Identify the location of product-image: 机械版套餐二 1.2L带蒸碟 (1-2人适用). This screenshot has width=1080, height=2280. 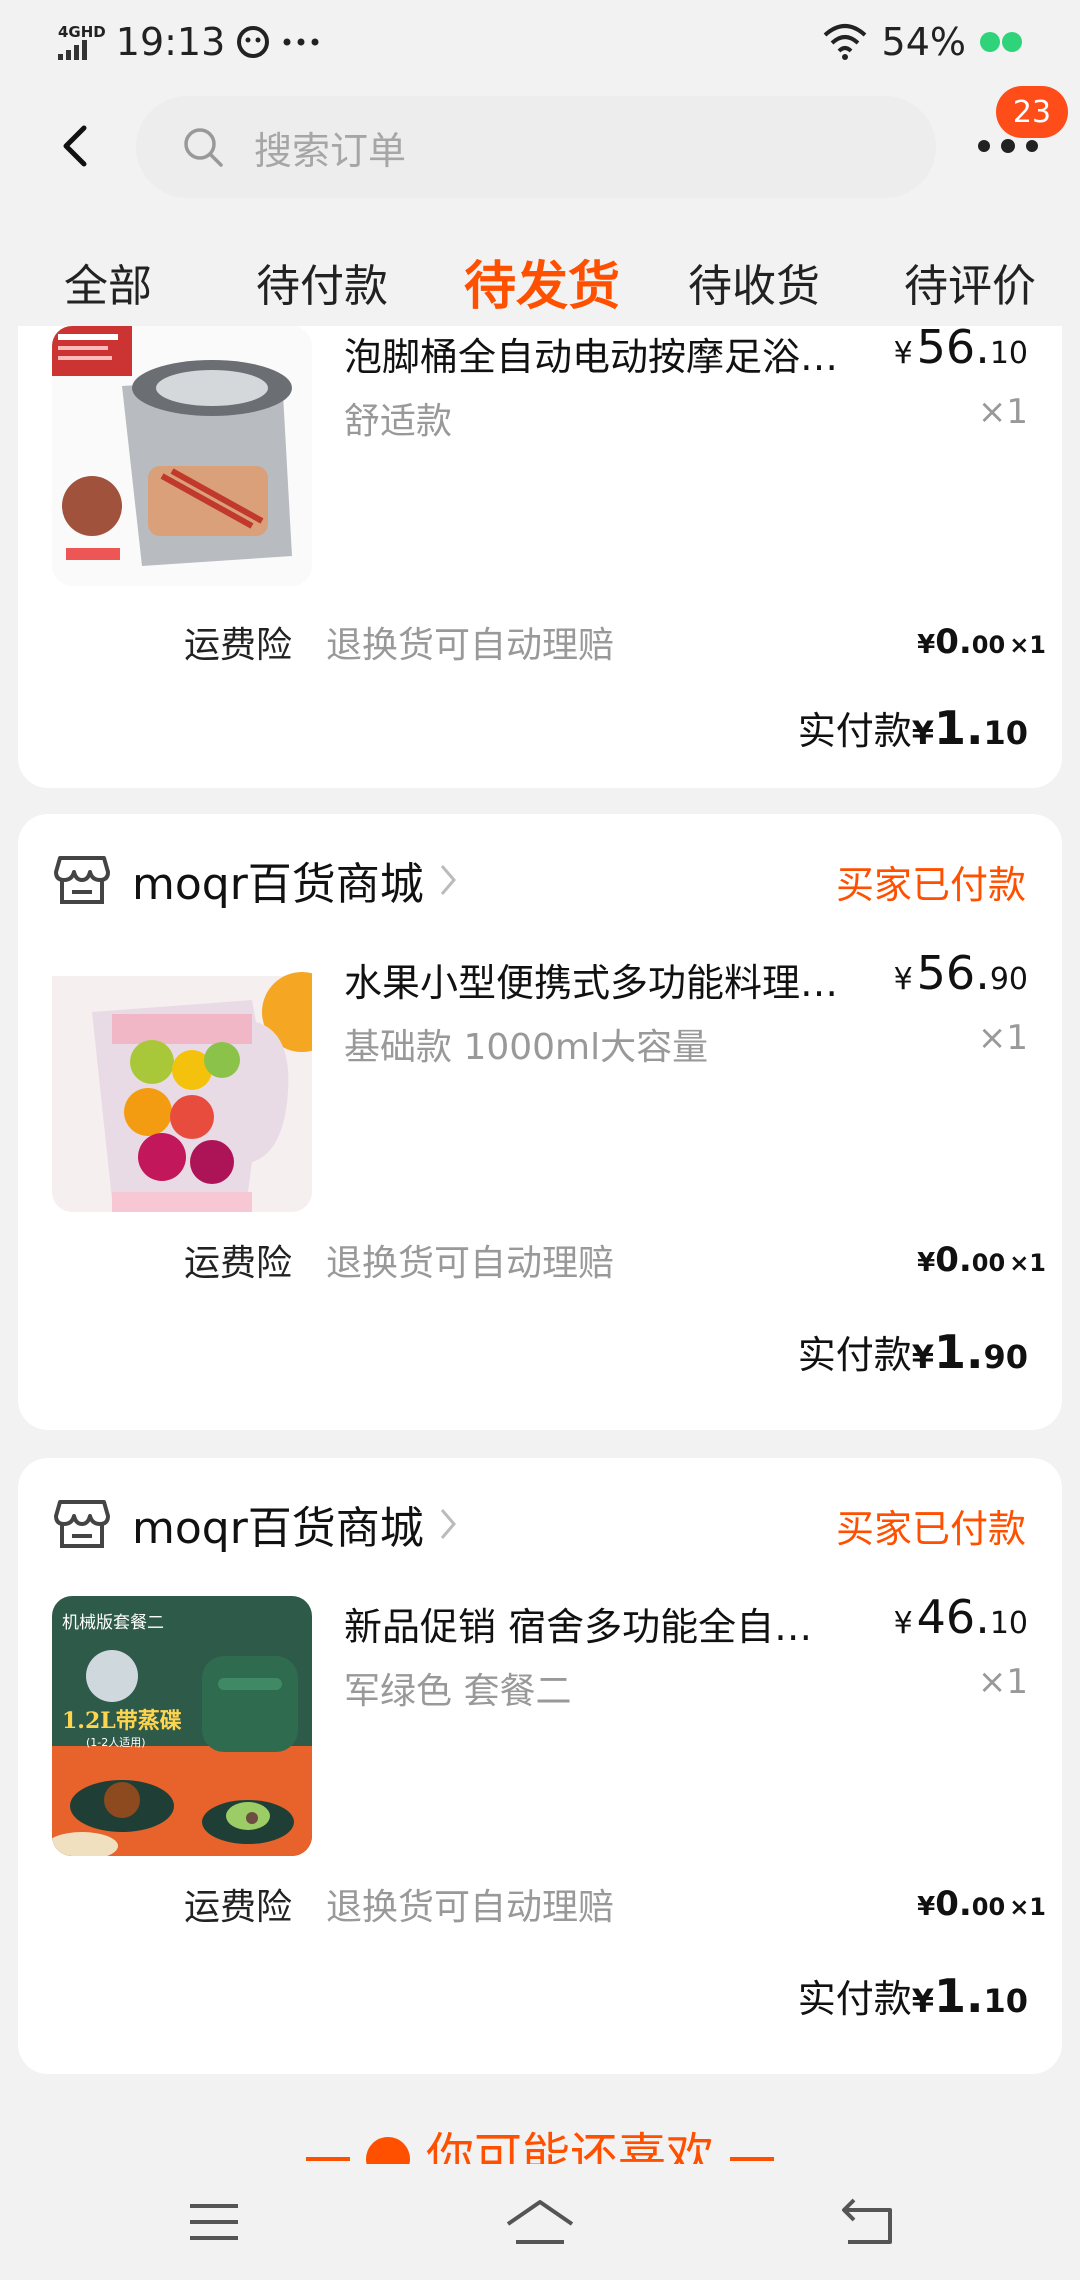
(182, 1726).